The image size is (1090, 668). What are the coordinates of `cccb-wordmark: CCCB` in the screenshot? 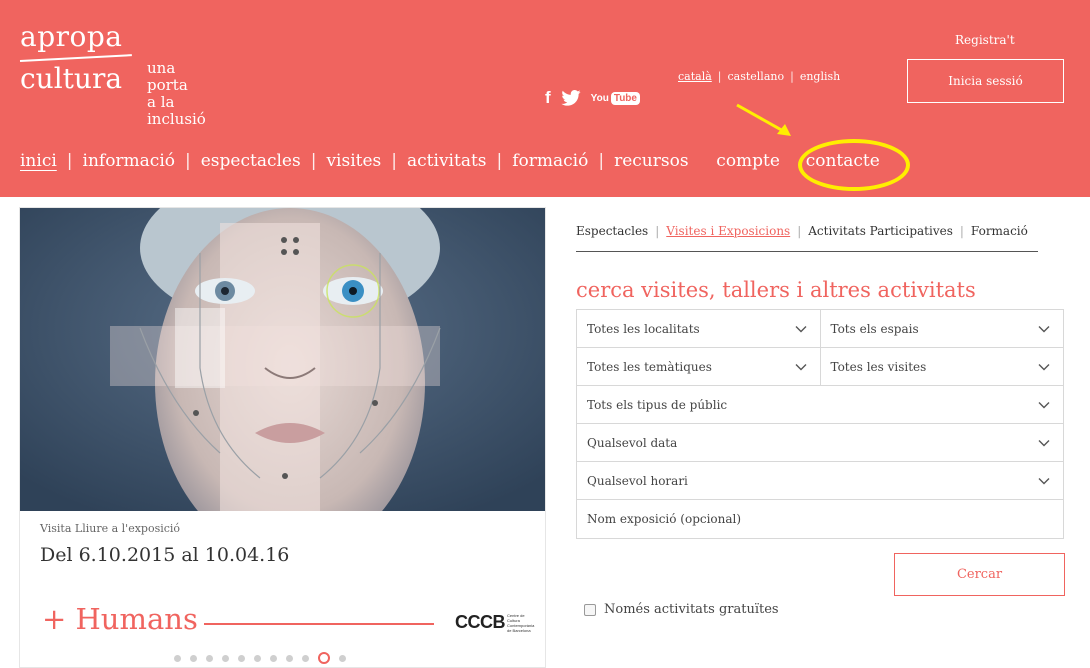 It's located at (480, 622).